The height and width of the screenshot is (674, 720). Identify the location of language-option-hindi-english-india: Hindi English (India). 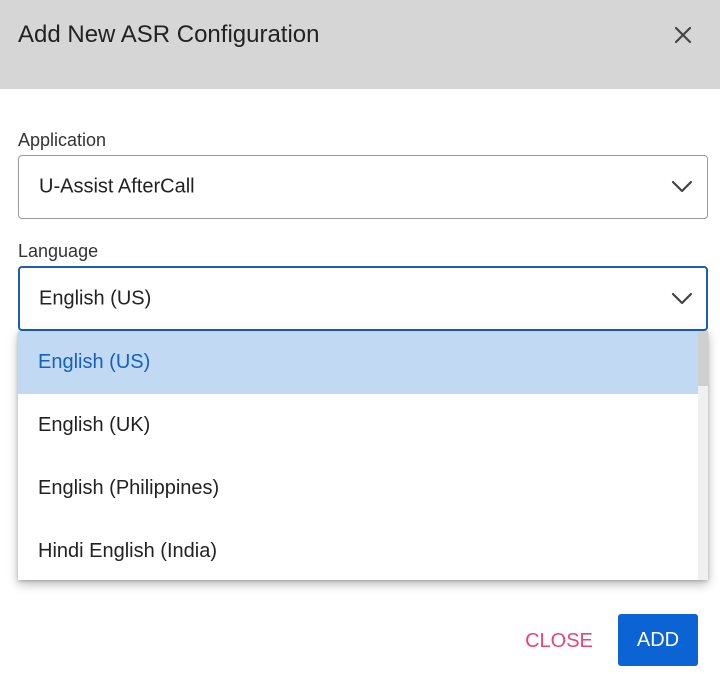
(358, 550).